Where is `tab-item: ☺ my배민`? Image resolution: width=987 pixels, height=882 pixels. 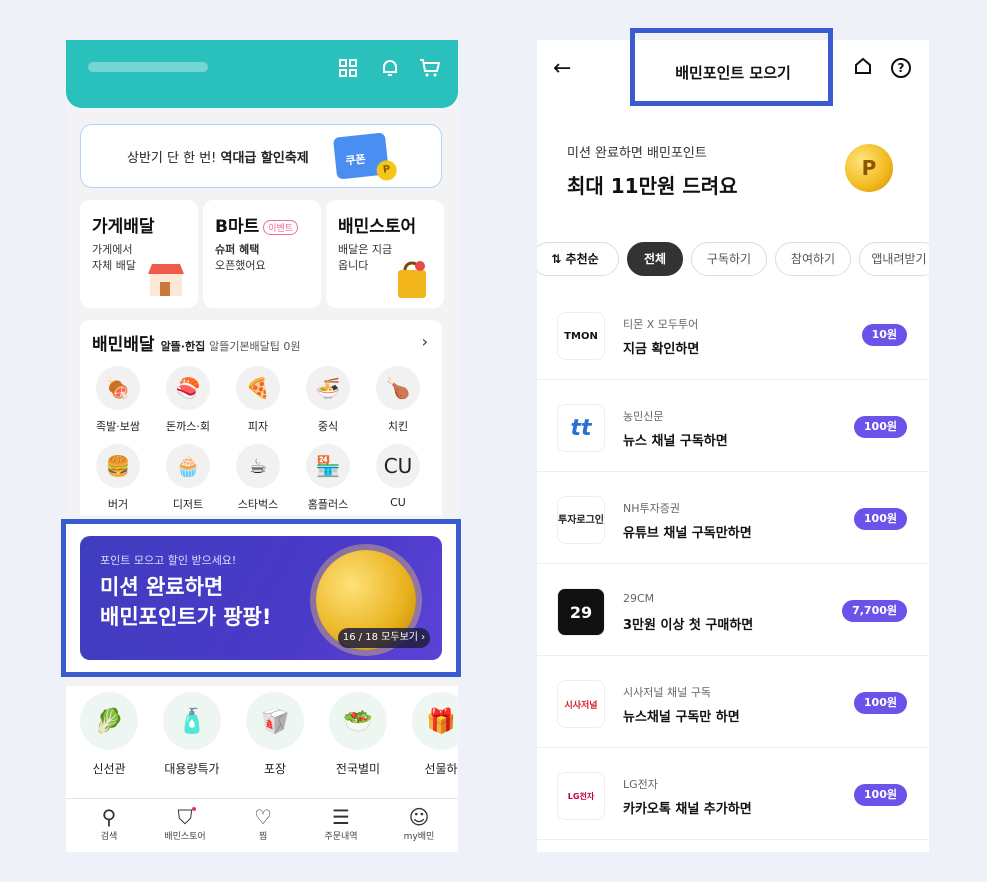
tab-item: ☺ my배민 is located at coordinates (419, 823).